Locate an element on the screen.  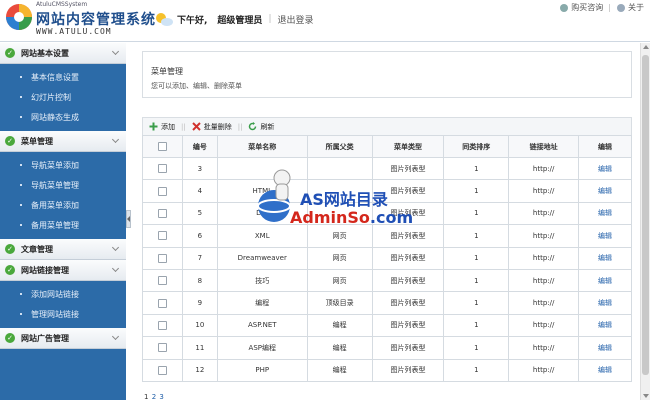
sidebar-item-link-manage: 管理网站链接 is located at coordinates (63, 314).